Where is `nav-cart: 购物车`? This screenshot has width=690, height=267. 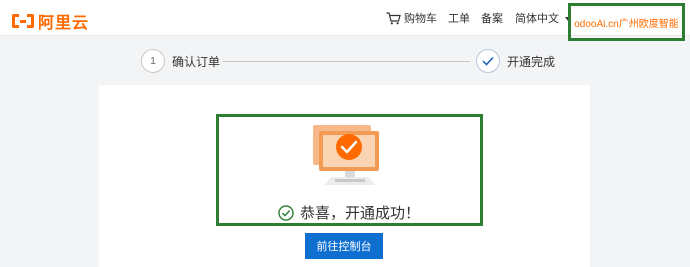 nav-cart: 购物车 is located at coordinates (411, 18).